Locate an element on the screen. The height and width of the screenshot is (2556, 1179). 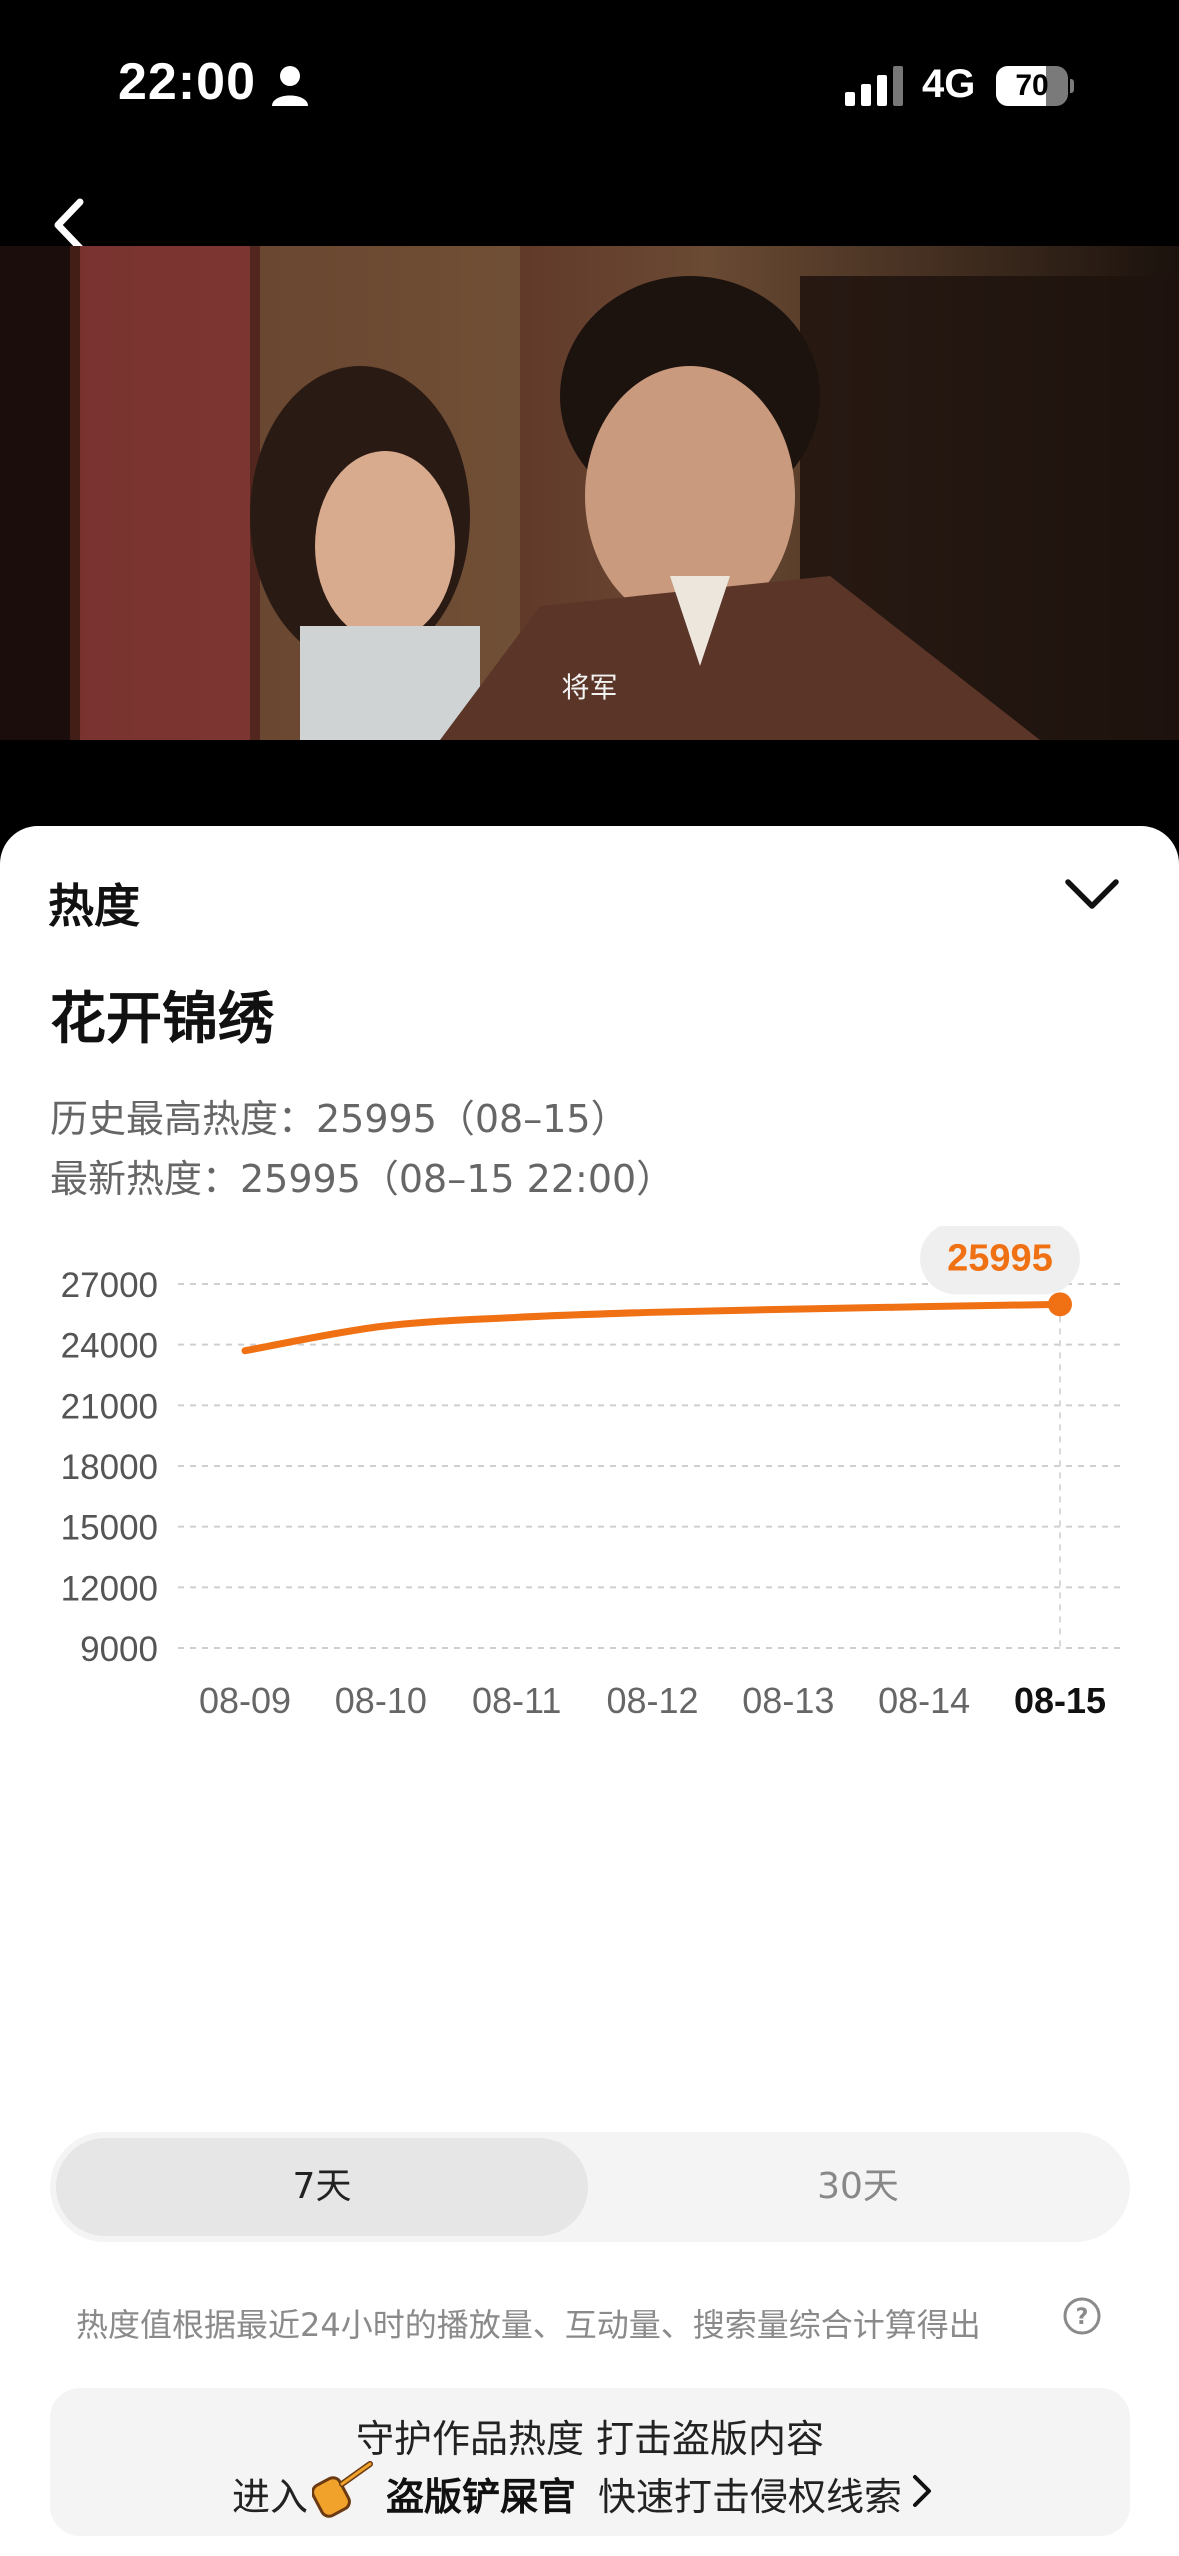
x-tick-label: 08-09 is located at coordinates (245, 1700).